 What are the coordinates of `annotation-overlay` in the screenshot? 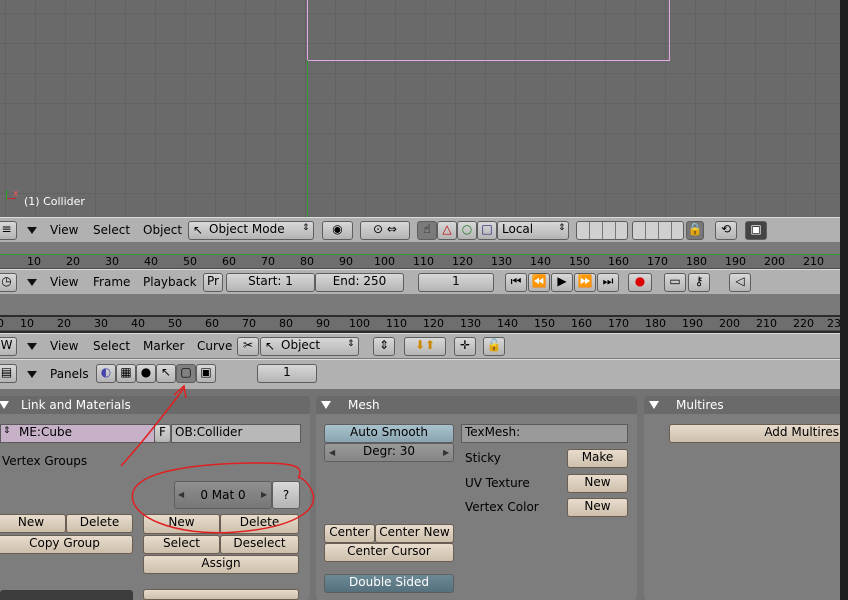 It's located at (217, 459).